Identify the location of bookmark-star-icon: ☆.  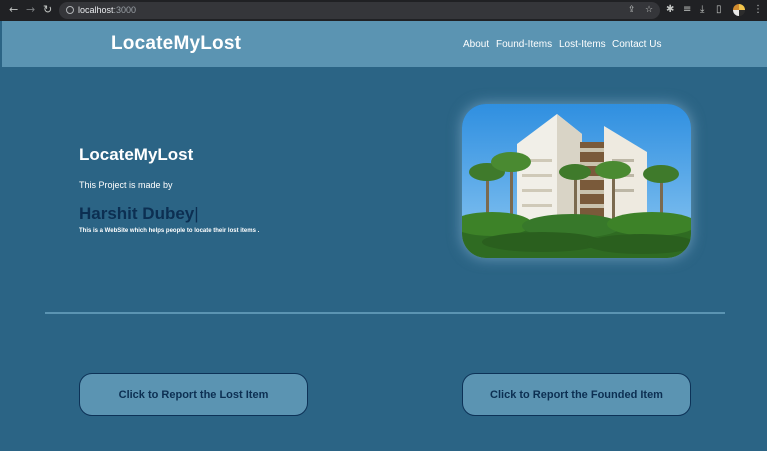
(649, 10).